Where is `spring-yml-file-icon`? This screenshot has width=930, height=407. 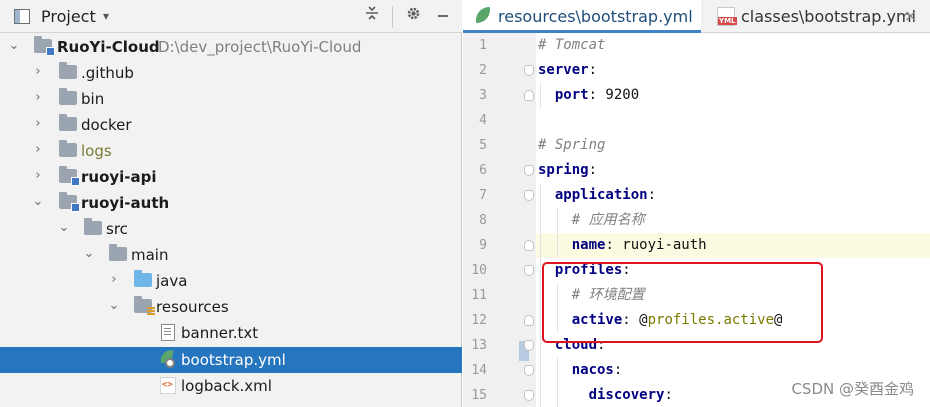
spring-yml-file-icon is located at coordinates (167, 358).